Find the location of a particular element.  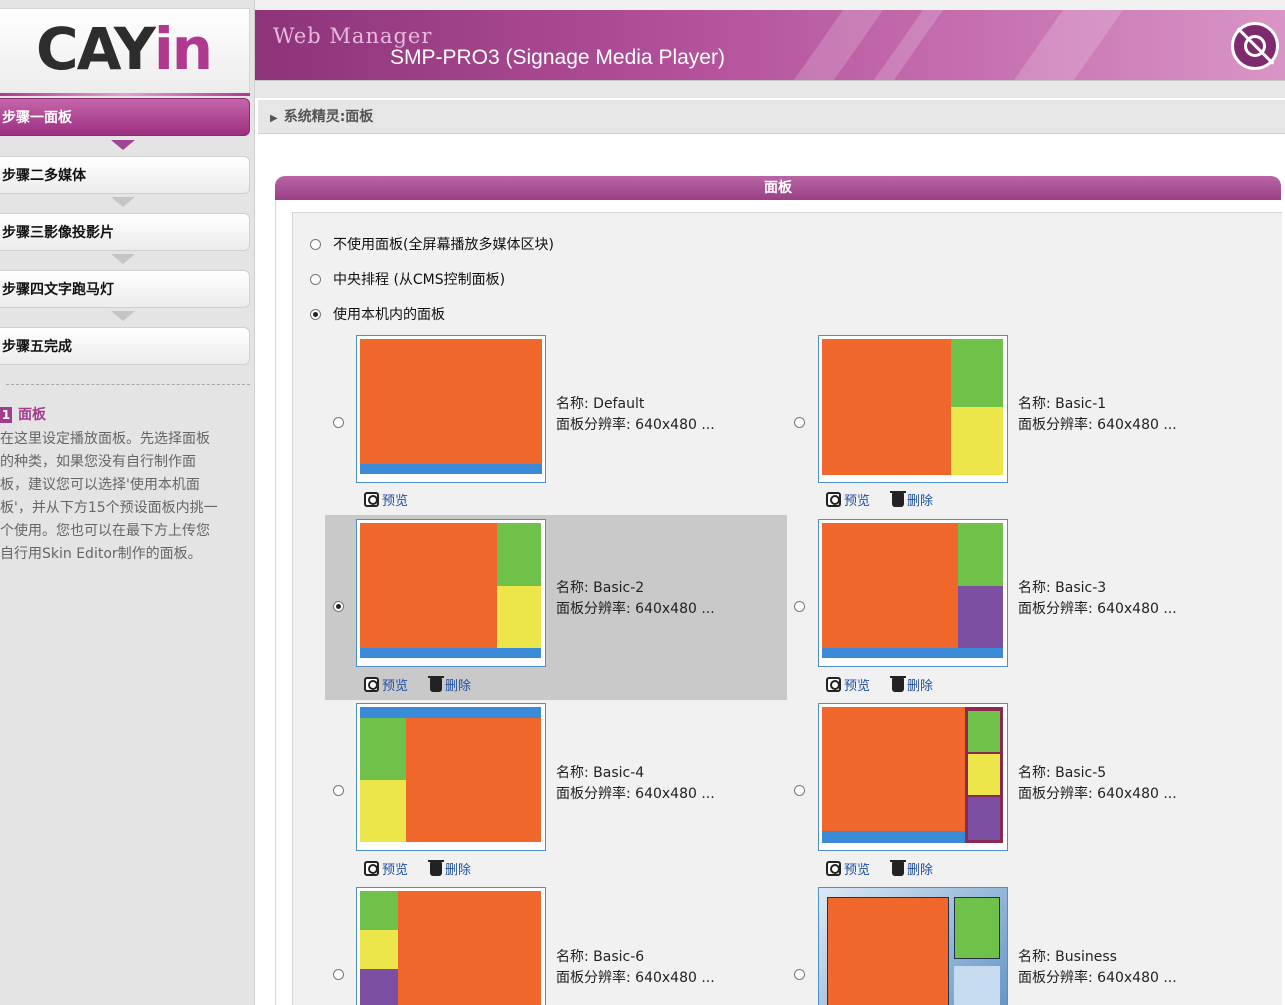

skin-name: 名称: Business is located at coordinates (1067, 957).